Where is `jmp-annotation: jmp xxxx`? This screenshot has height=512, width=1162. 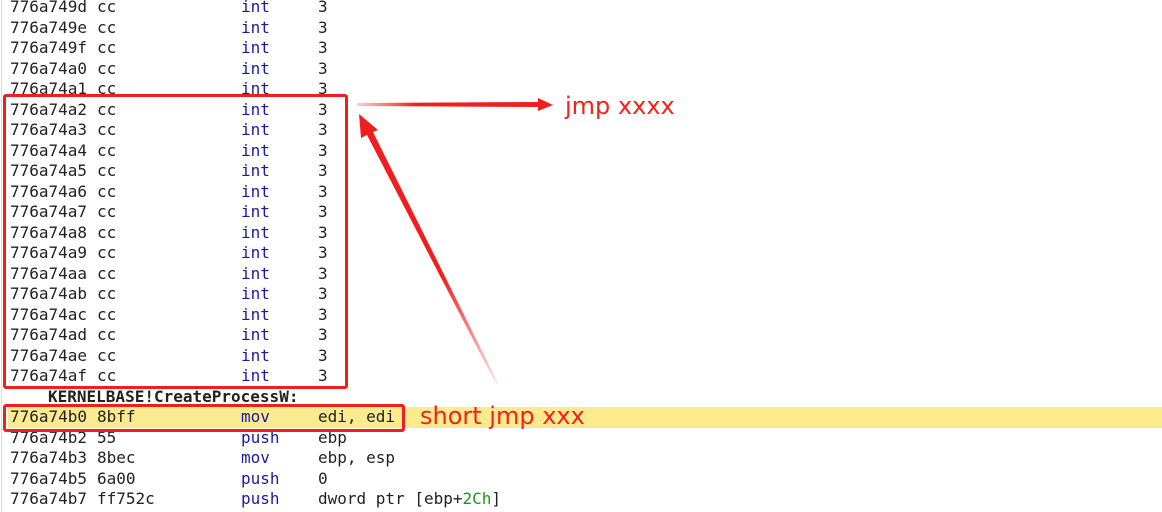 jmp-annotation: jmp xxxx is located at coordinates (620, 106).